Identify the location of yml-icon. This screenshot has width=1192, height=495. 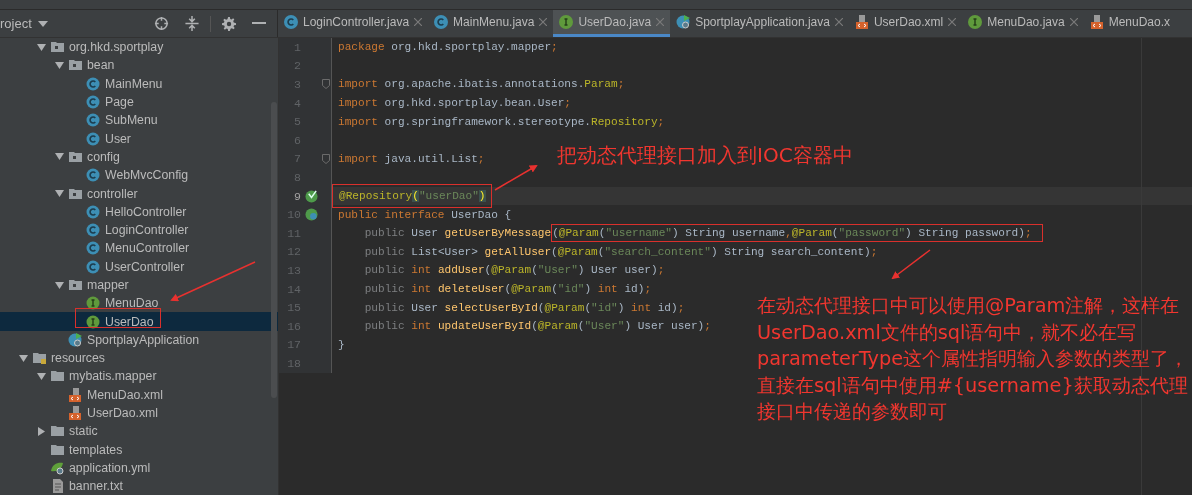
(57, 467).